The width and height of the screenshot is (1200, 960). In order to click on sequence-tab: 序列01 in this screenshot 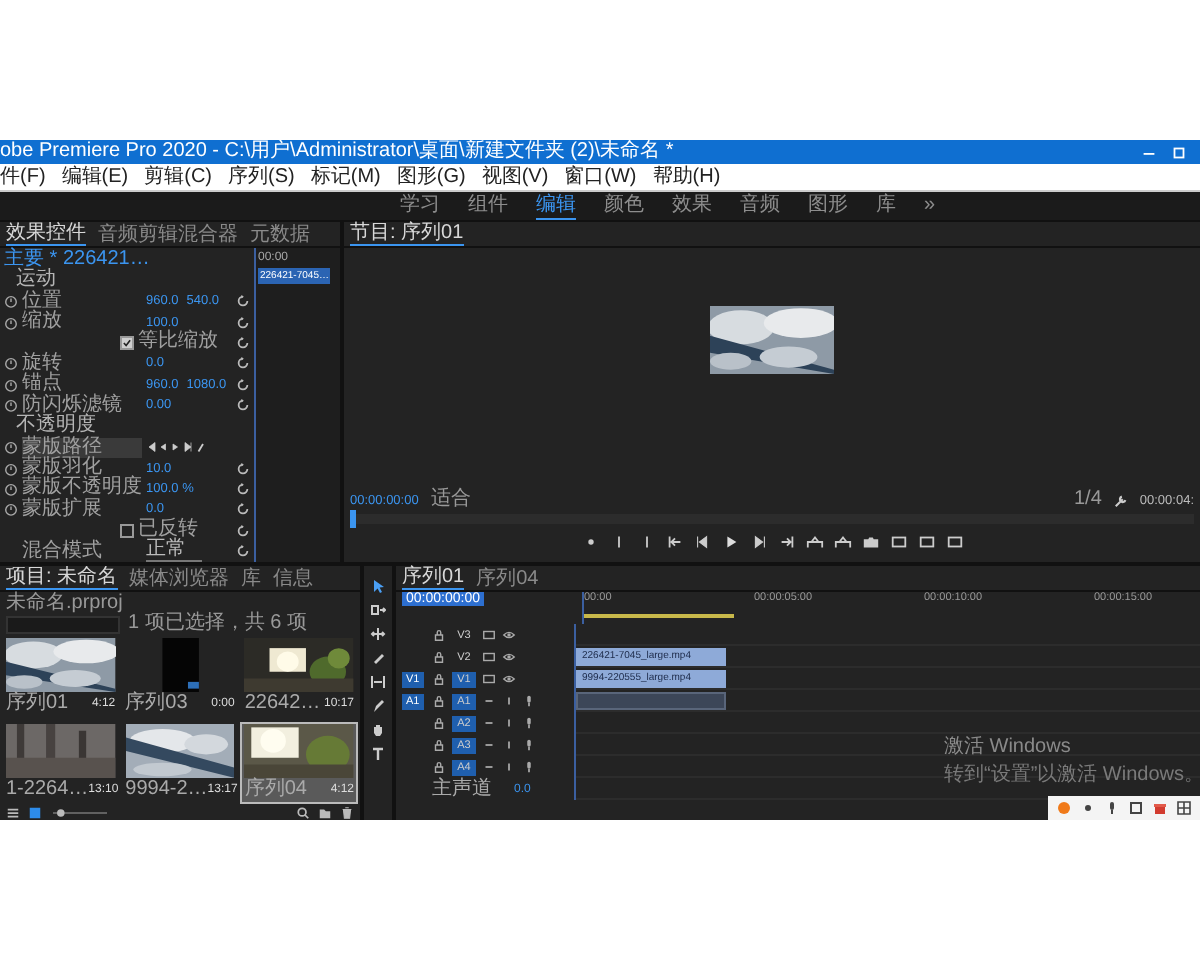, I will do `click(433, 578)`.